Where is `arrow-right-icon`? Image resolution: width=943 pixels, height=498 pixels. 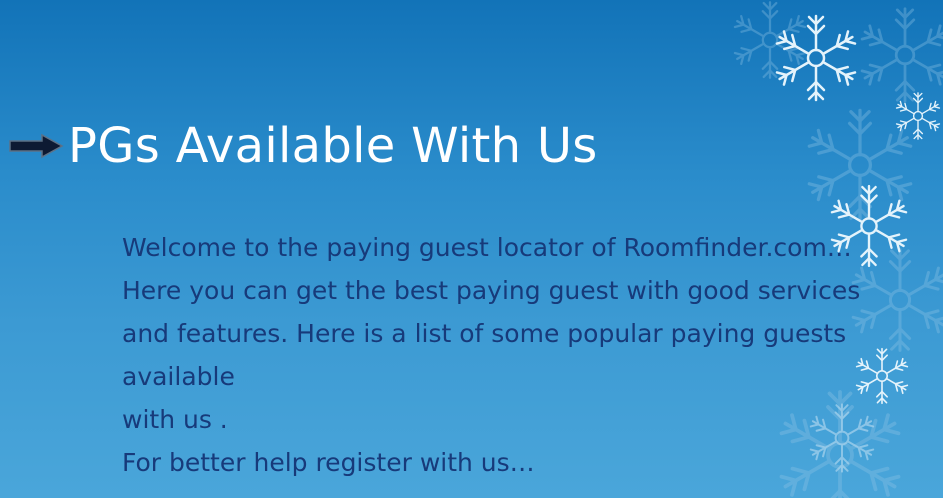 arrow-right-icon is located at coordinates (36, 146).